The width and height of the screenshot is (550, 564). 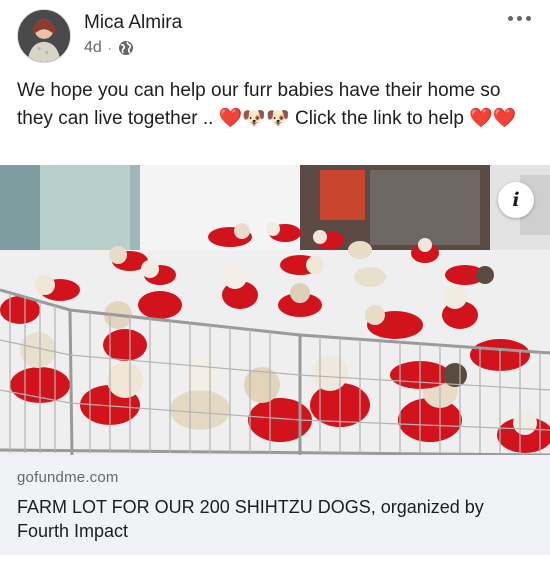 I want to click on post-time: 4d, so click(x=93, y=48).